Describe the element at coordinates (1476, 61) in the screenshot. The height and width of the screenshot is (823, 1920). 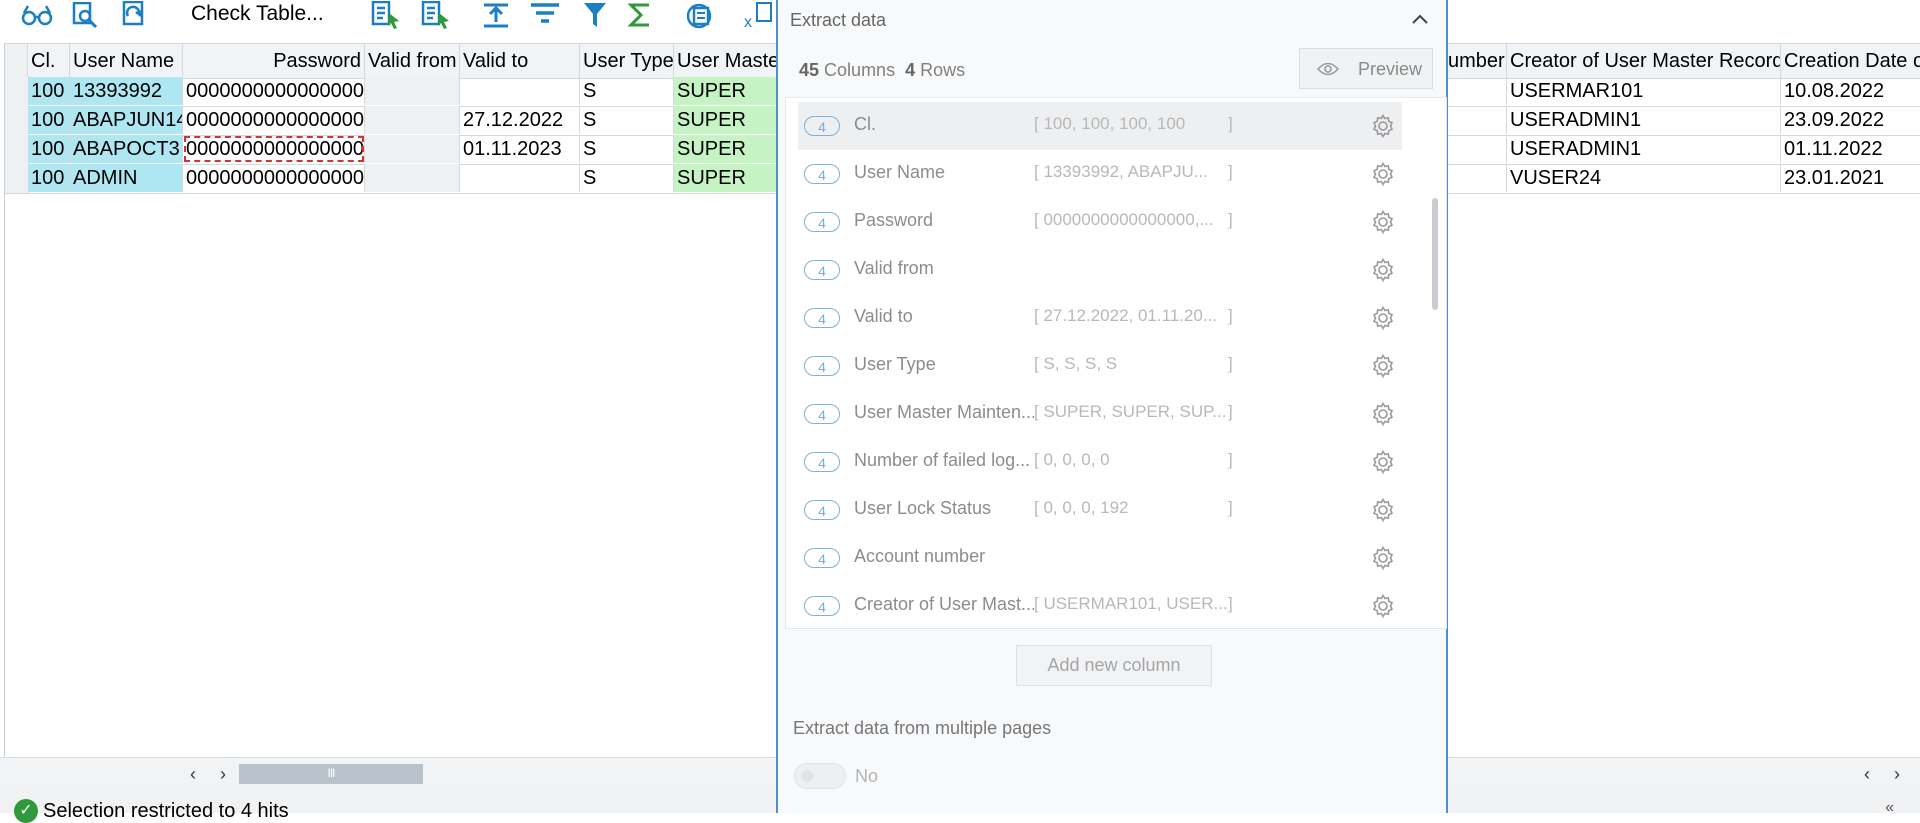
I see `col-header-account-number: umber` at that location.